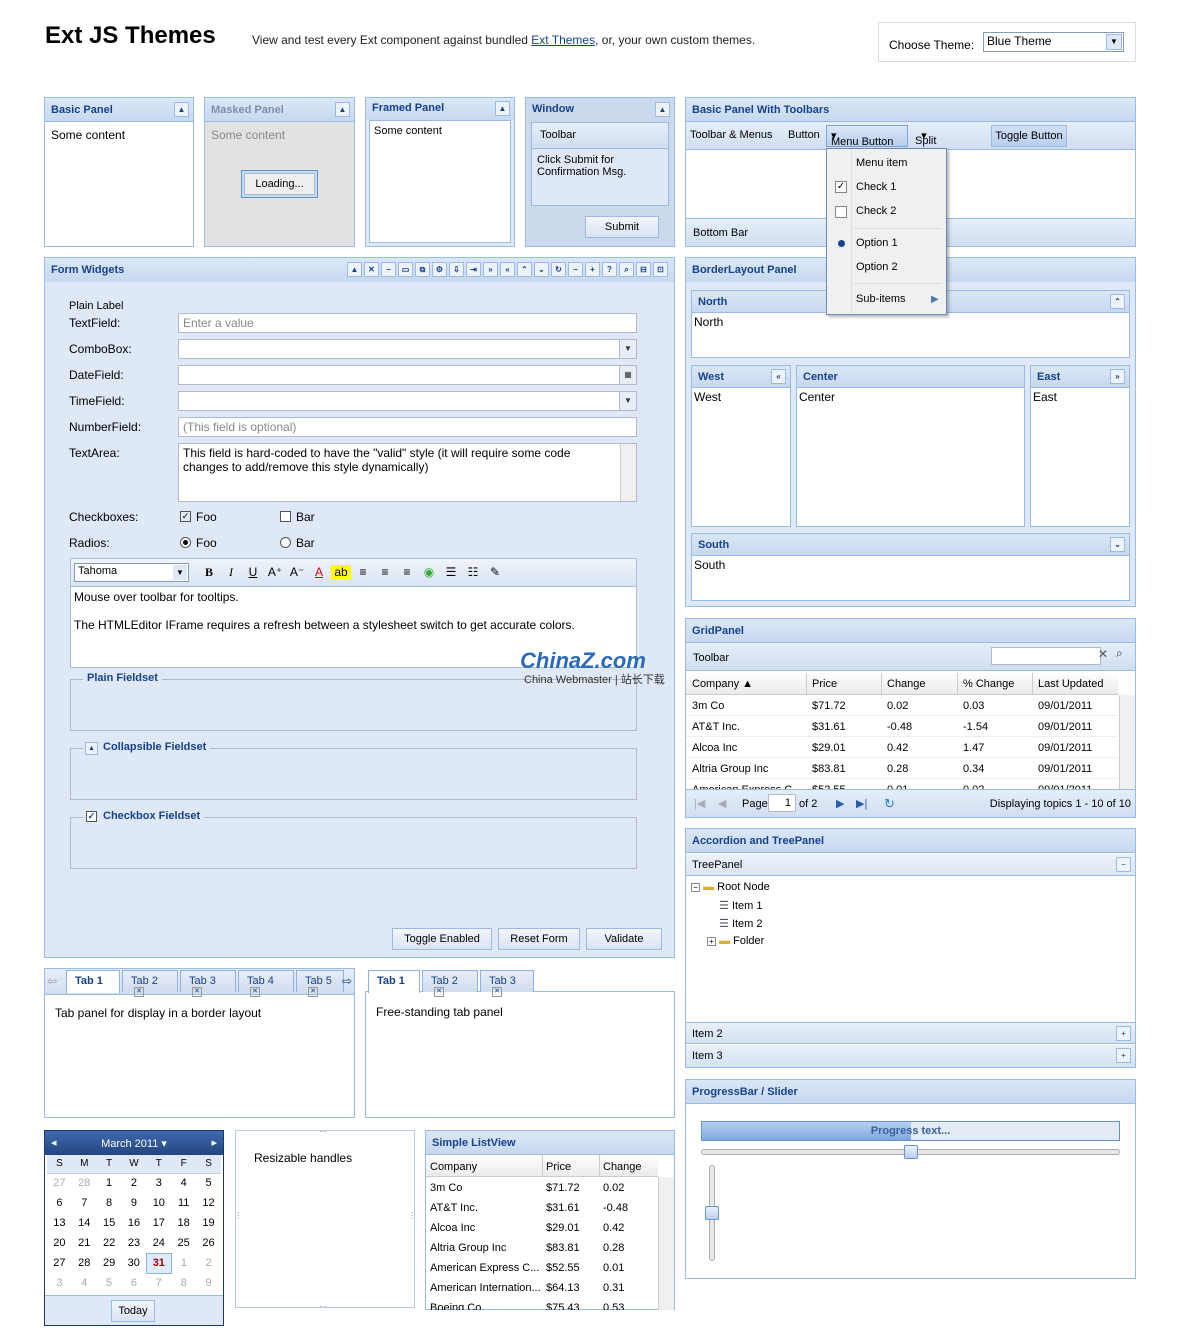  Describe the element at coordinates (1127, 743) in the screenshot. I see `grid-scrollbar` at that location.